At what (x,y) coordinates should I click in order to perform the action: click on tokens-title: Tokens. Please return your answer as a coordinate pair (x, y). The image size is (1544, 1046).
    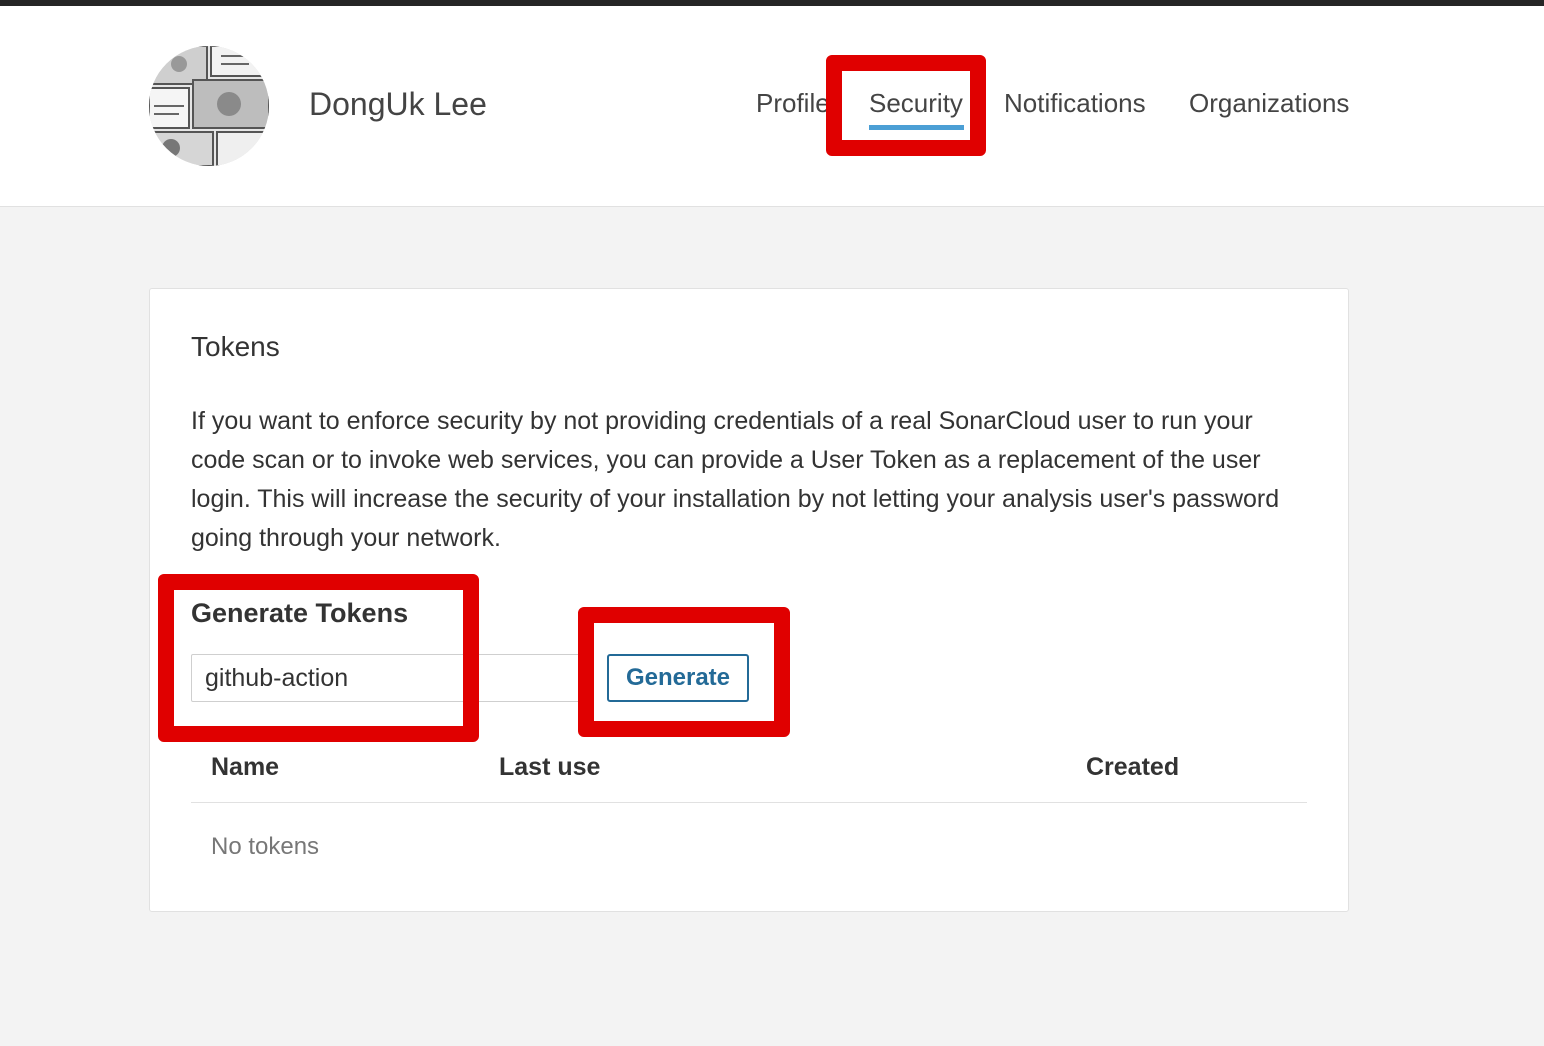
    Looking at the image, I should click on (235, 346).